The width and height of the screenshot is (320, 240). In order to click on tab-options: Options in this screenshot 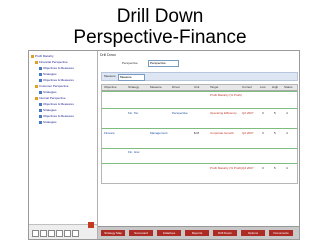, I will do `click(253, 233)`.